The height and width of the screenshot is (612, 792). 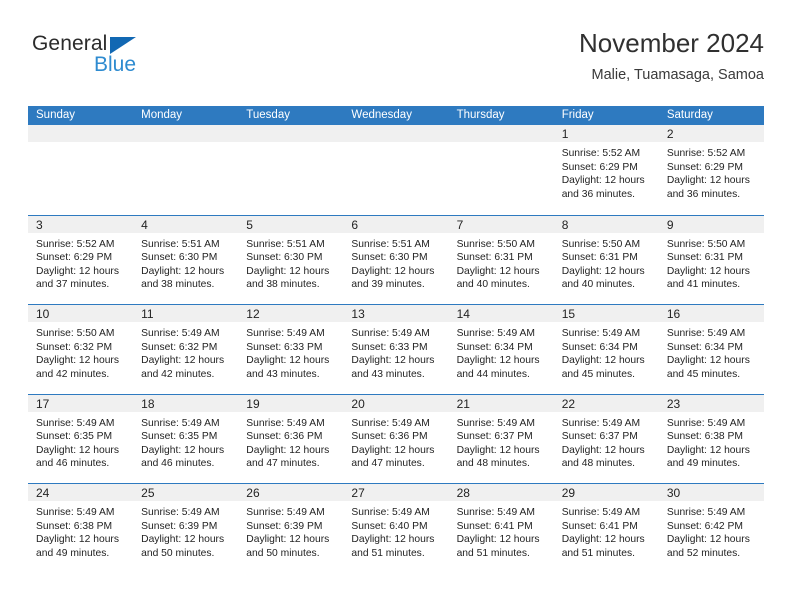 I want to click on day-detail-line: Sunset: 6:41 PM, so click(x=494, y=526).